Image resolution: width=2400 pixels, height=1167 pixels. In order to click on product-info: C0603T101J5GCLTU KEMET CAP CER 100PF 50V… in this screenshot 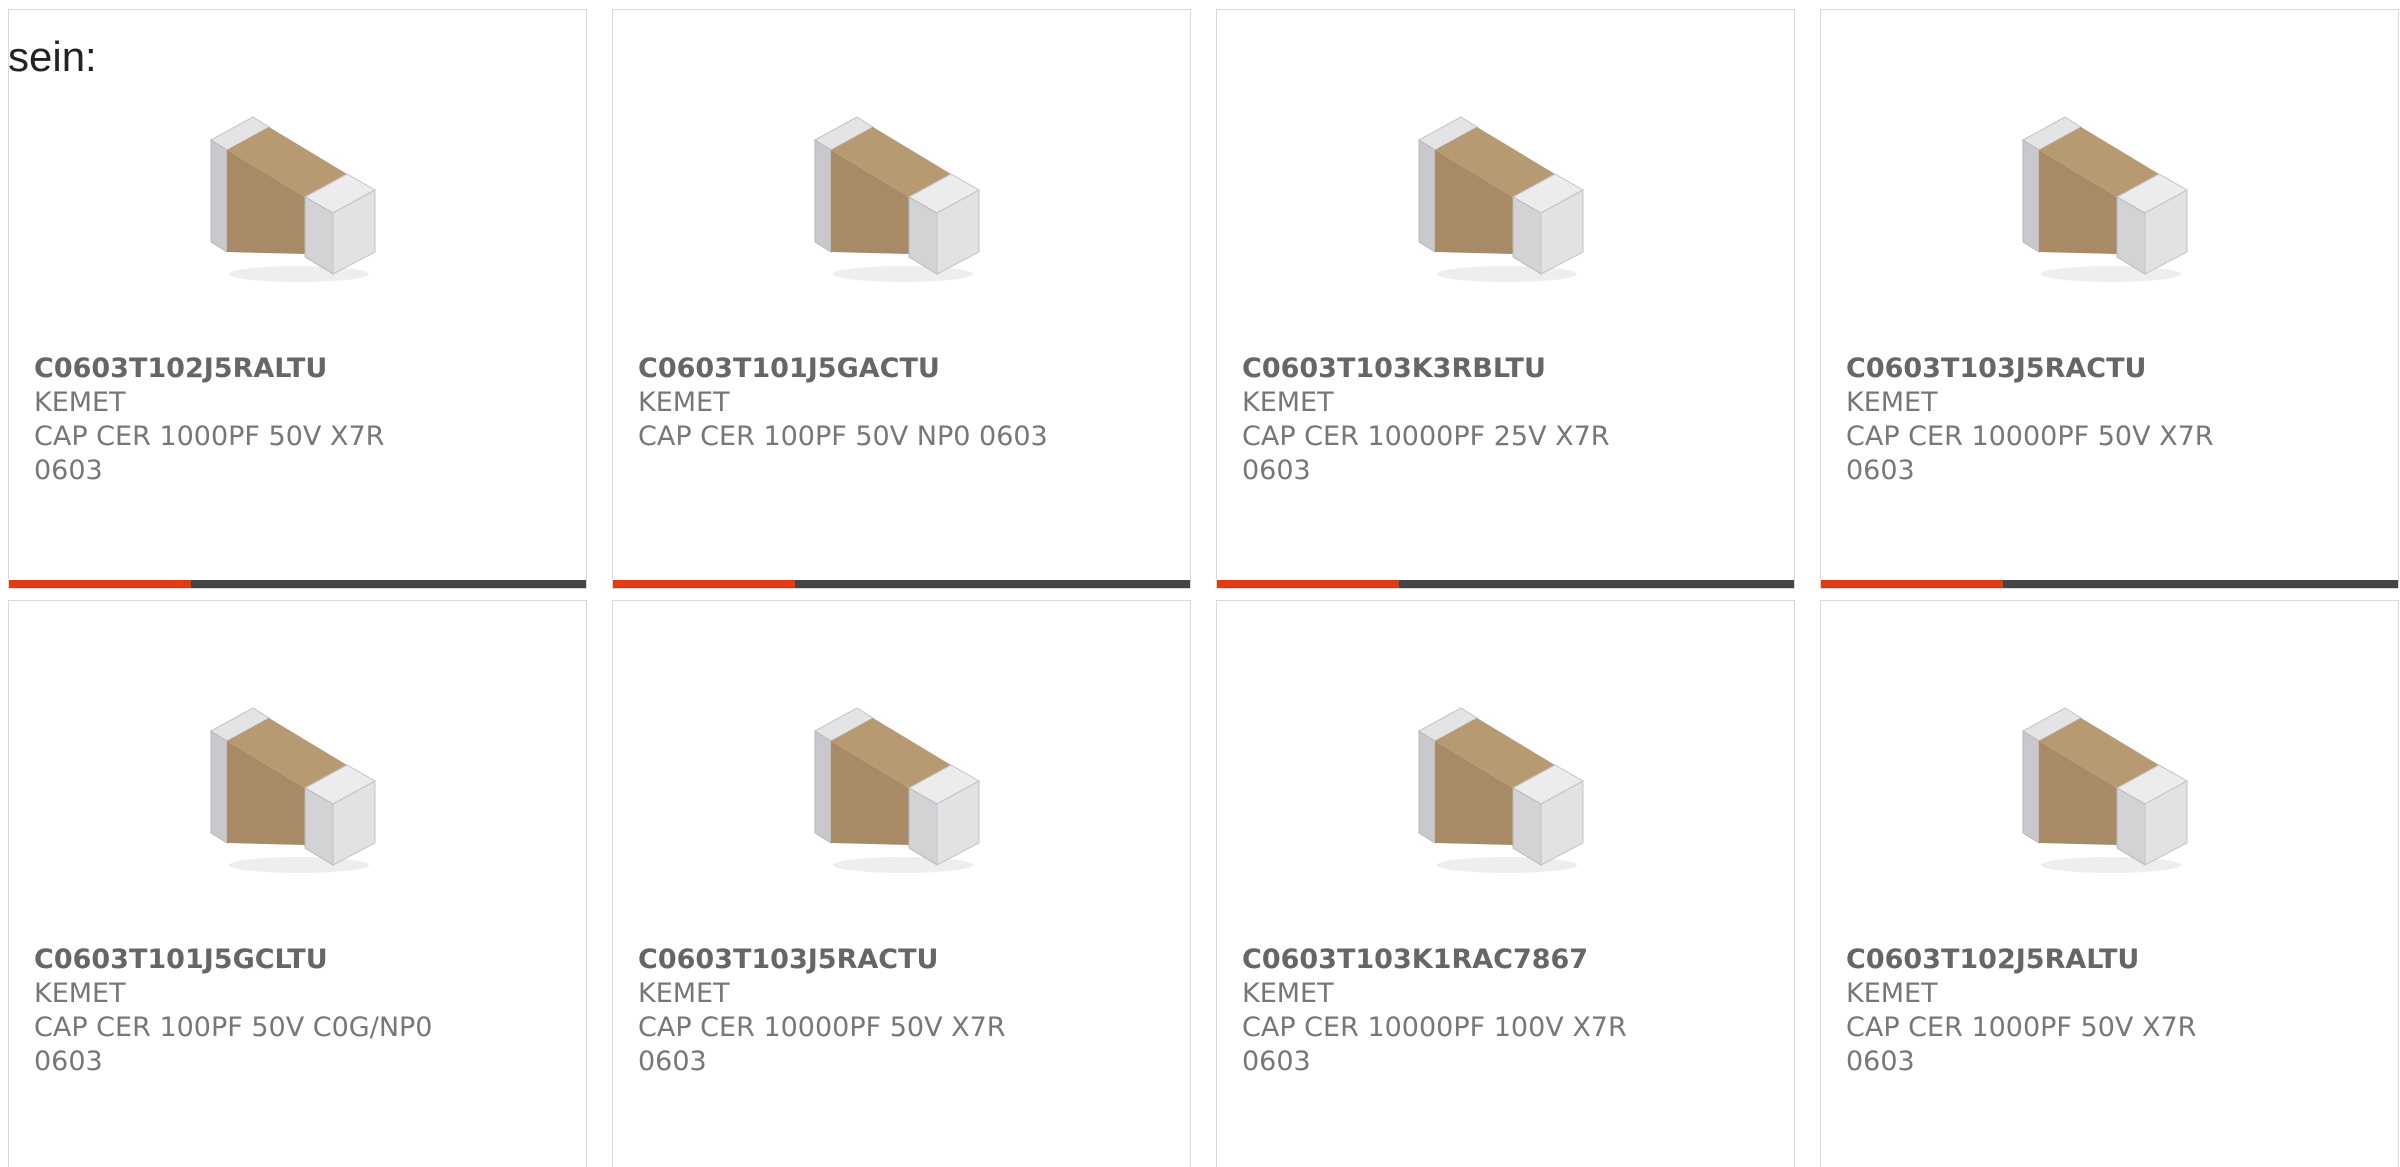, I will do `click(244, 1011)`.